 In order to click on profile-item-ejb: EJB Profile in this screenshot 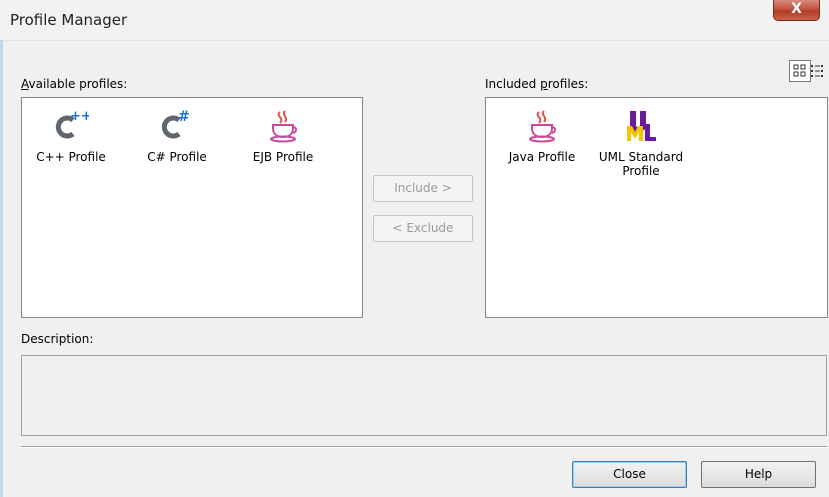, I will do `click(283, 136)`.